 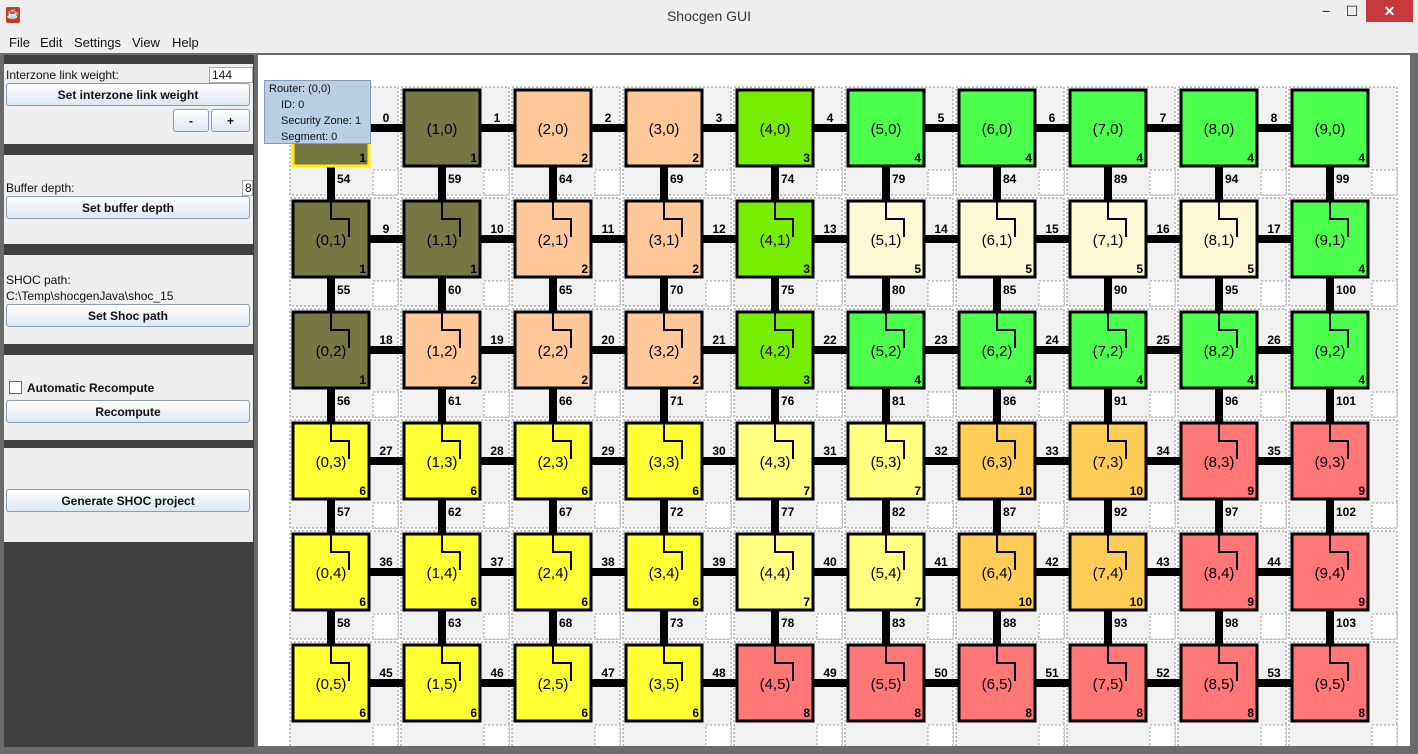 What do you see at coordinates (97, 42) in the screenshot?
I see `menu-settings: Settings` at bounding box center [97, 42].